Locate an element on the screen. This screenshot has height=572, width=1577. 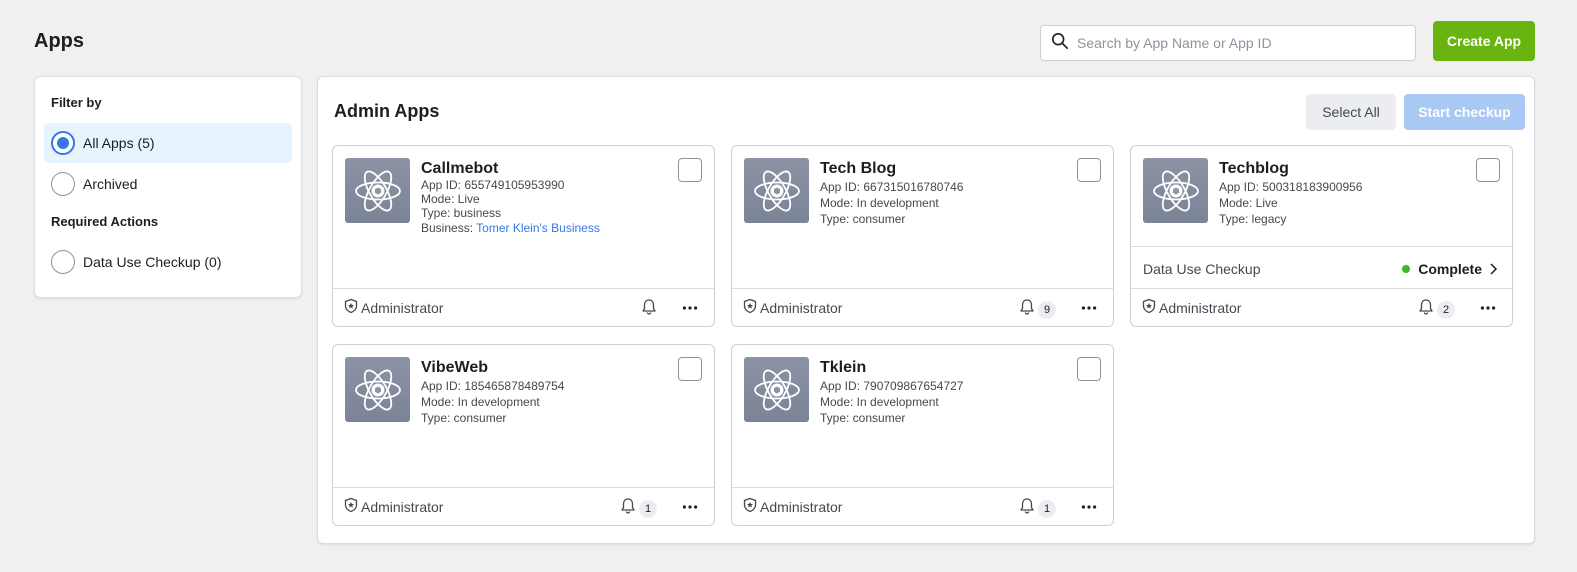
select-all-button: Select All is located at coordinates (1351, 112).